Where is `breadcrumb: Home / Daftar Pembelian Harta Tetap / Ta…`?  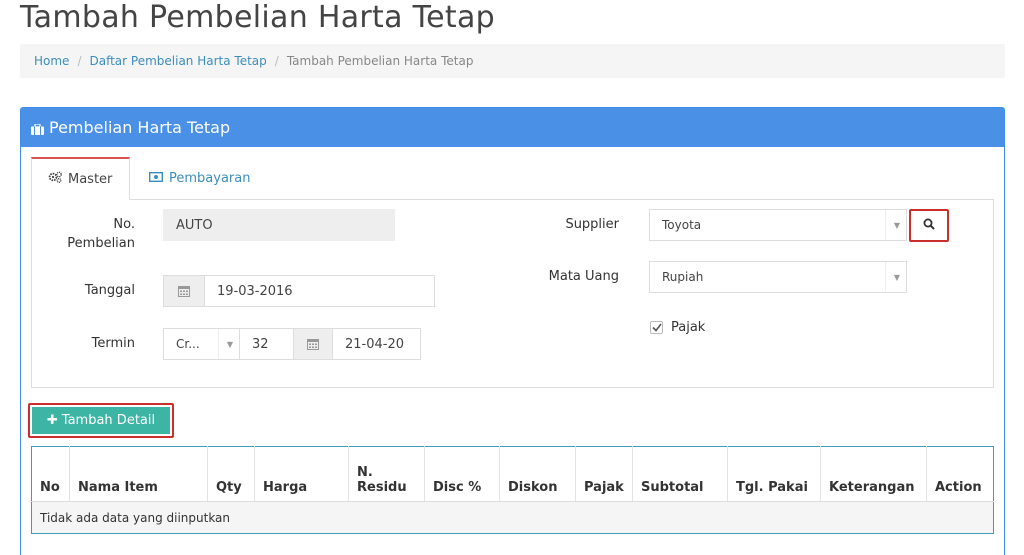 breadcrumb: Home / Daftar Pembelian Harta Tetap / Ta… is located at coordinates (512, 61).